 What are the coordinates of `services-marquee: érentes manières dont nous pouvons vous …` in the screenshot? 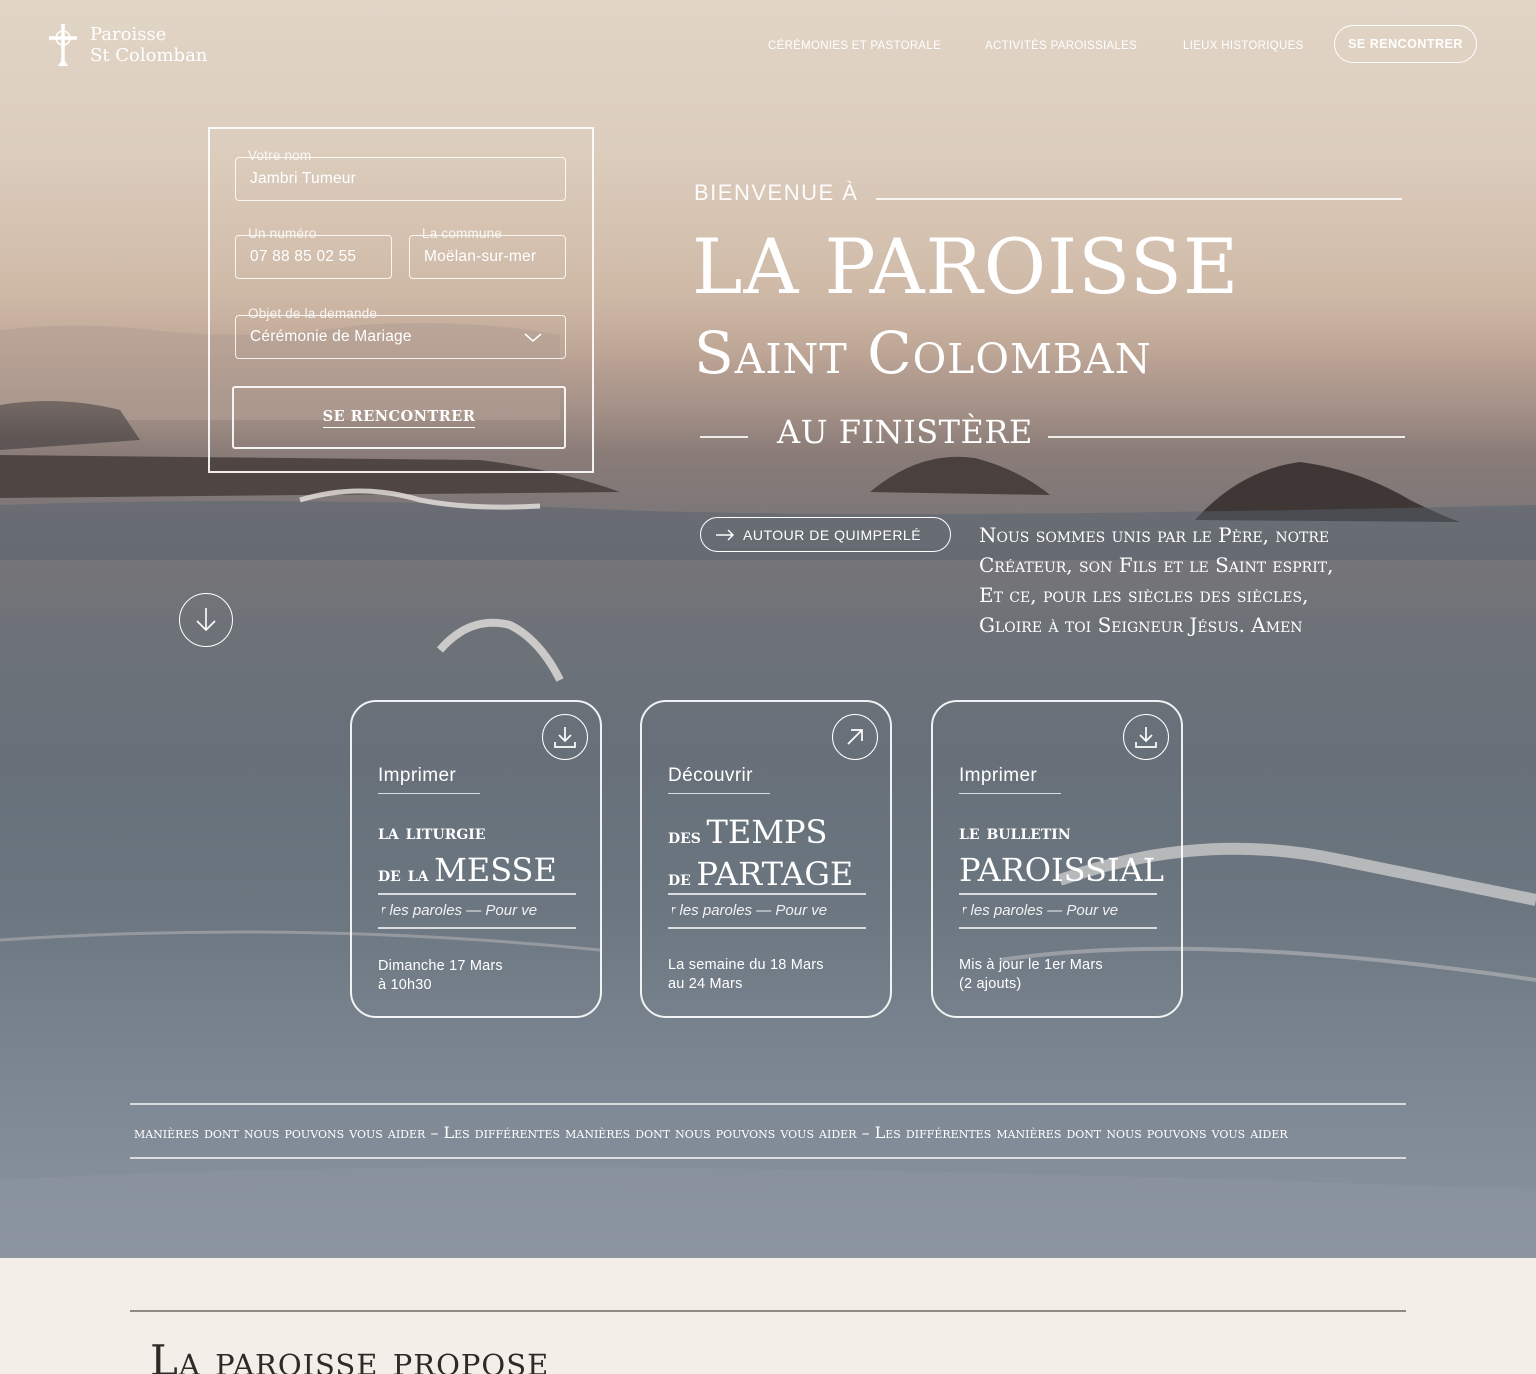 It's located at (768, 1133).